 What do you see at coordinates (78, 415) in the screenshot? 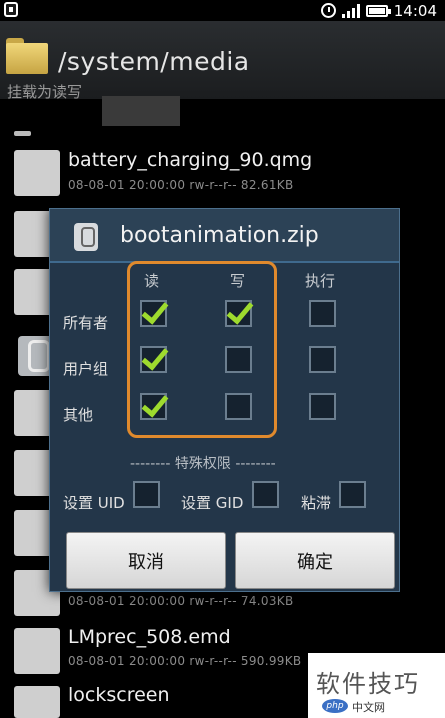
I see `row-label-others: 其他` at bounding box center [78, 415].